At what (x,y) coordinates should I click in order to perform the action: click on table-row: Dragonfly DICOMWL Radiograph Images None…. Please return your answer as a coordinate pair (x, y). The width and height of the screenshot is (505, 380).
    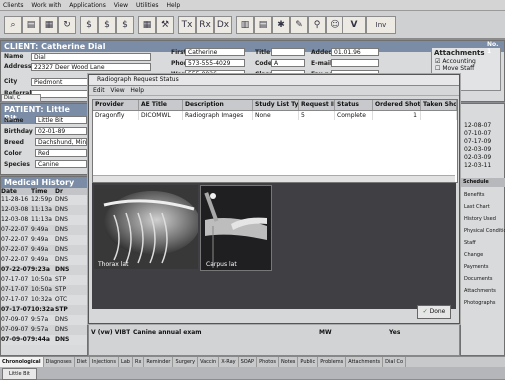
    Looking at the image, I should click on (275, 115).